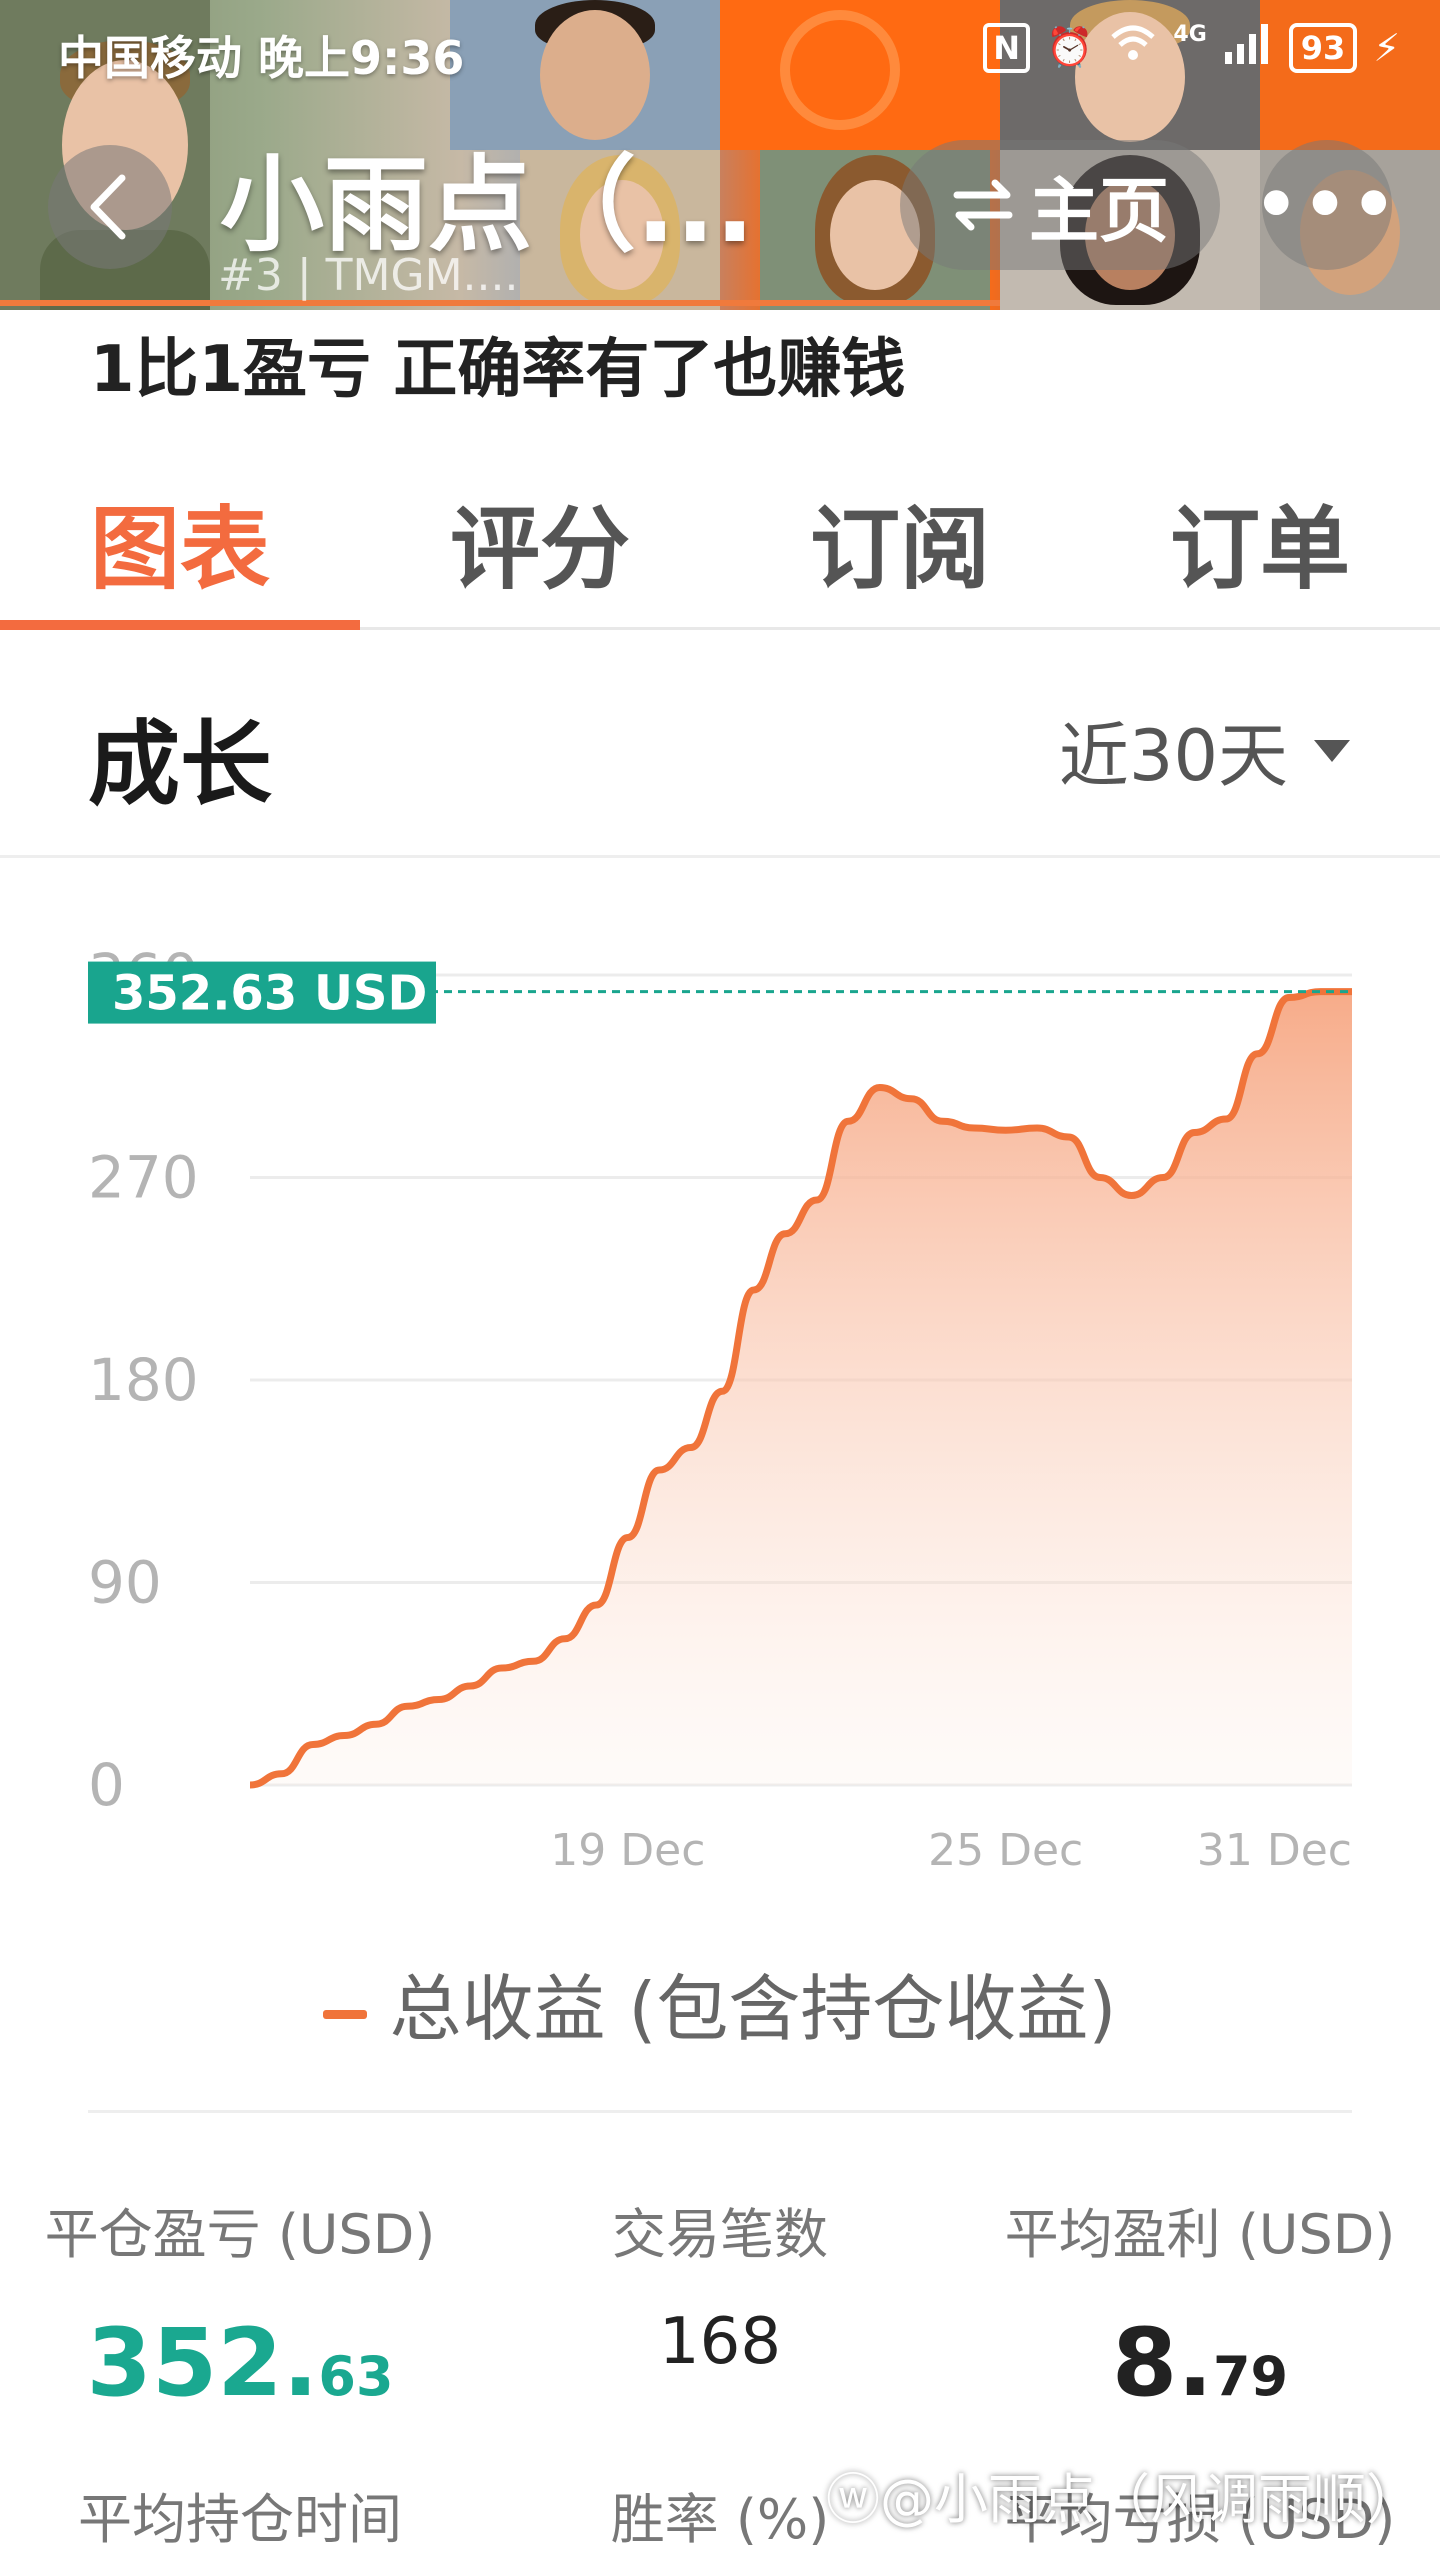 The image size is (1440, 2560). I want to click on stat-value-dec: 79, so click(1250, 2376).